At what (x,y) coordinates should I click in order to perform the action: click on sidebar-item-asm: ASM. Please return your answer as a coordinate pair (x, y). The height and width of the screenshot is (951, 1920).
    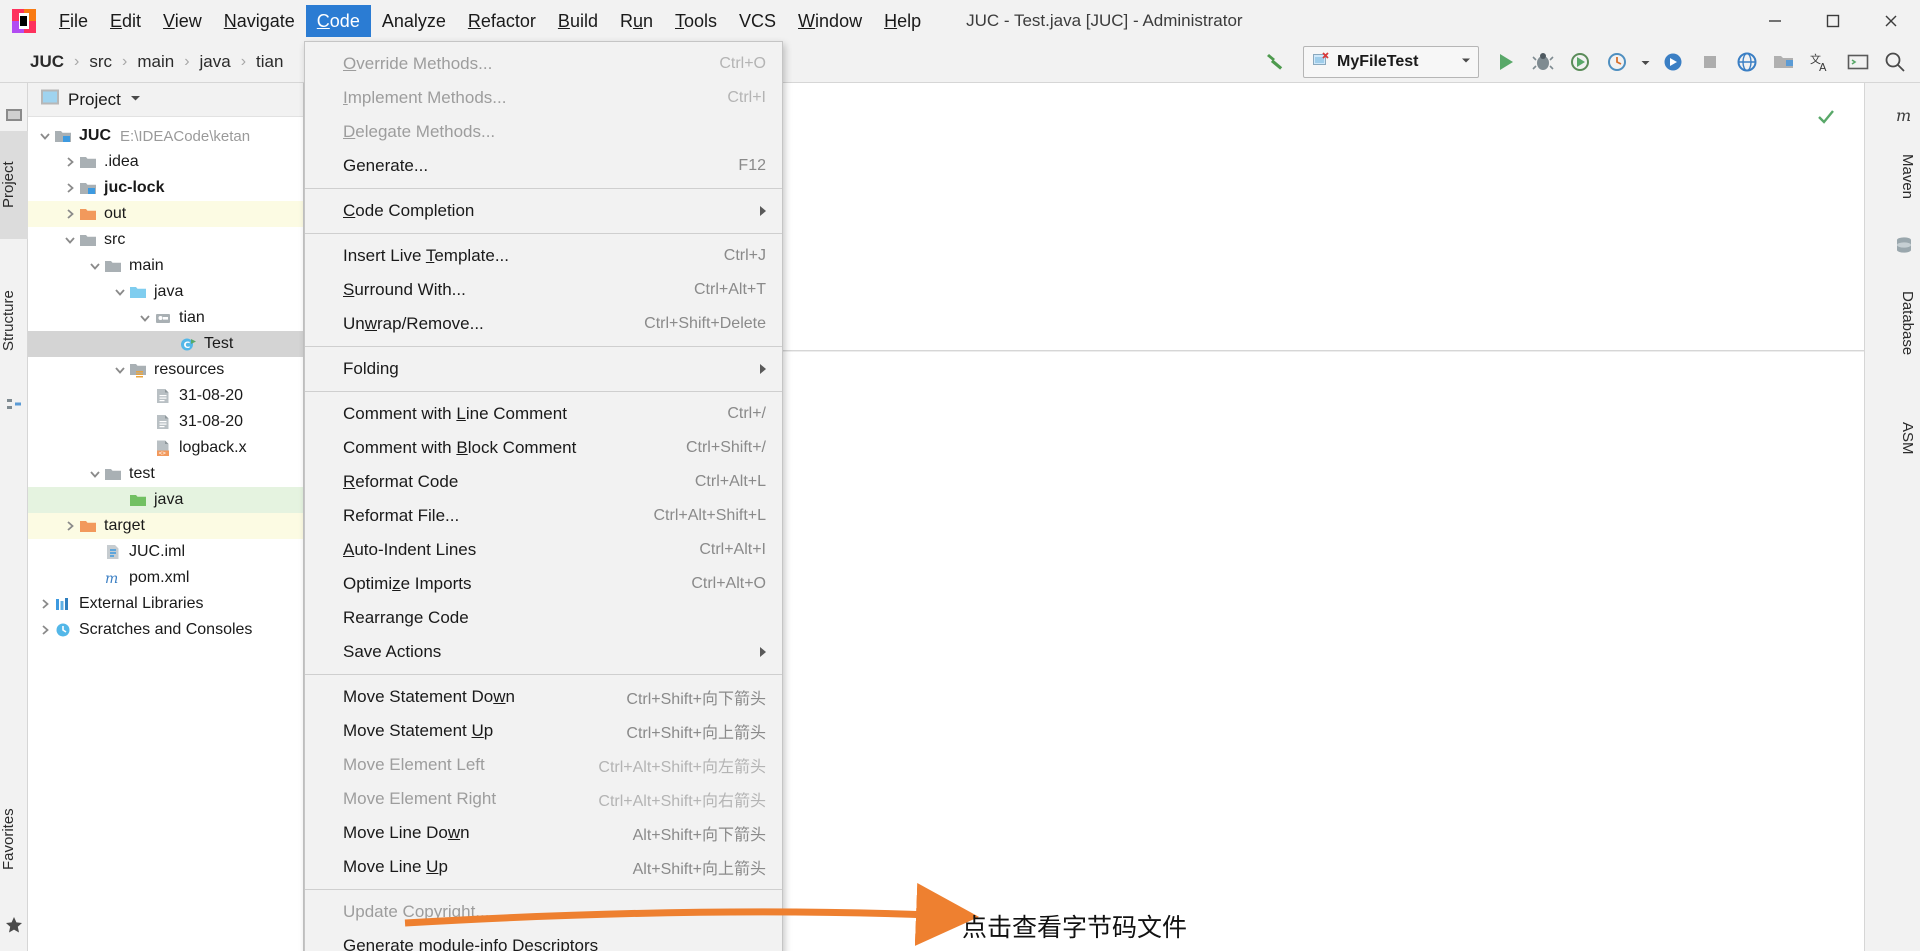
    Looking at the image, I should click on (1901, 438).